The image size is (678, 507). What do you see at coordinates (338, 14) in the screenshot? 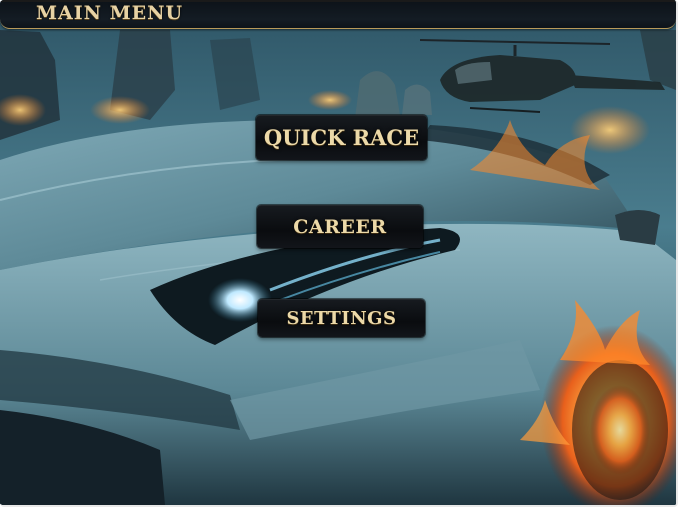
I see `title-bar: MAIN MENU` at bounding box center [338, 14].